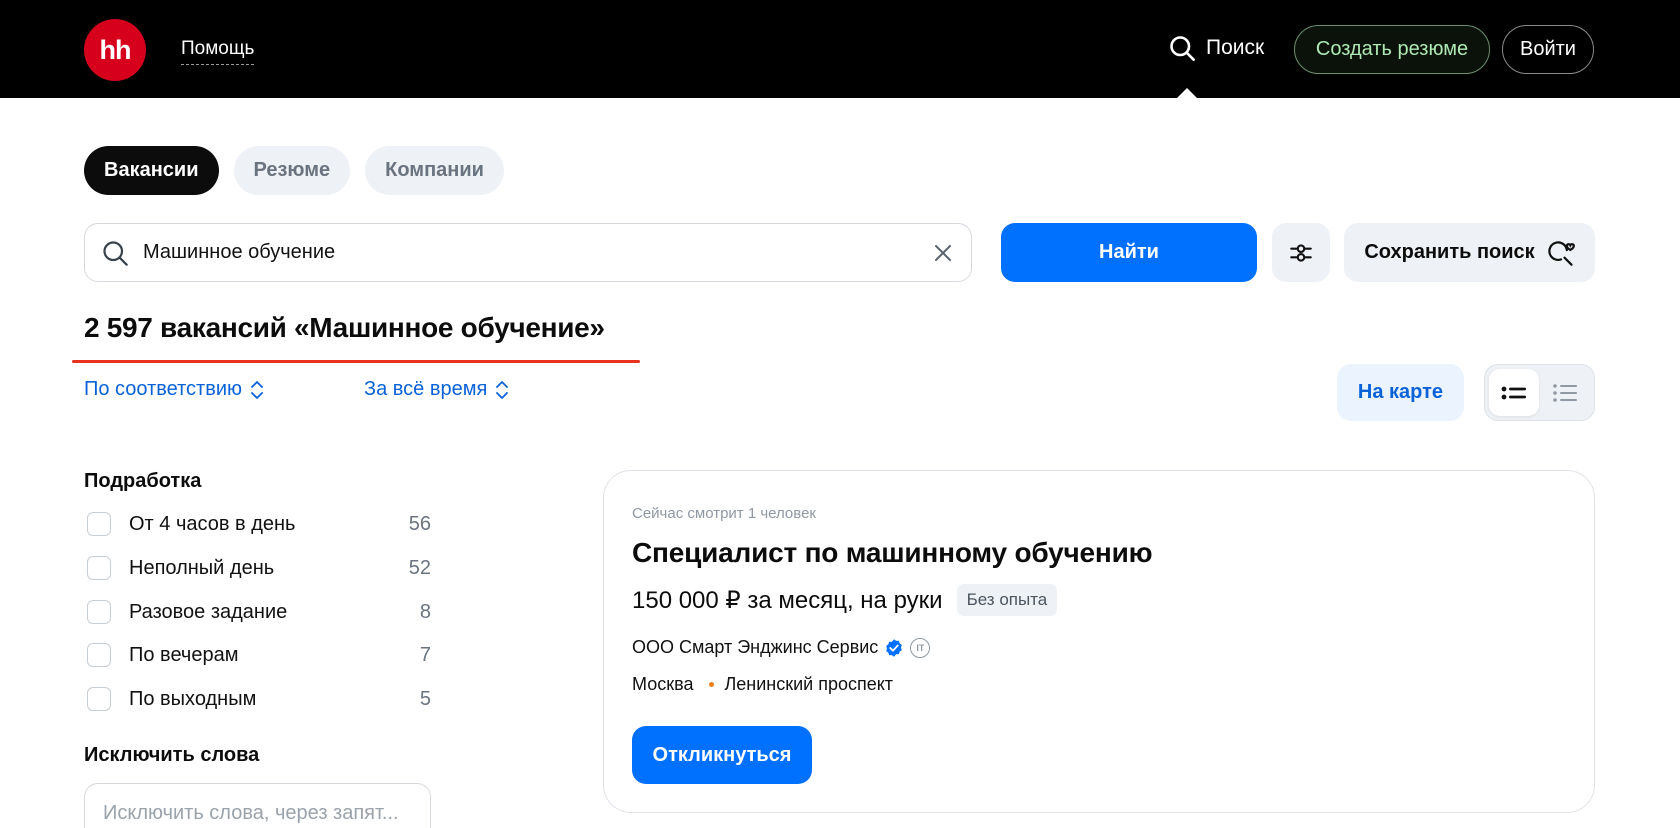 This screenshot has height=828, width=1680. I want to click on company-row: ООО Смарт Энджинс Сервис IT, so click(781, 647).